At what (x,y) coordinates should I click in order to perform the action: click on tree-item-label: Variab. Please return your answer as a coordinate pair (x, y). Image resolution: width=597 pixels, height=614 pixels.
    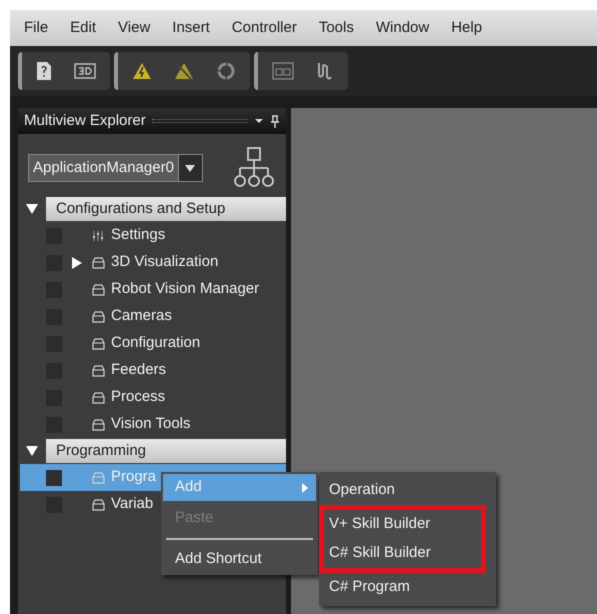
    Looking at the image, I should click on (132, 504).